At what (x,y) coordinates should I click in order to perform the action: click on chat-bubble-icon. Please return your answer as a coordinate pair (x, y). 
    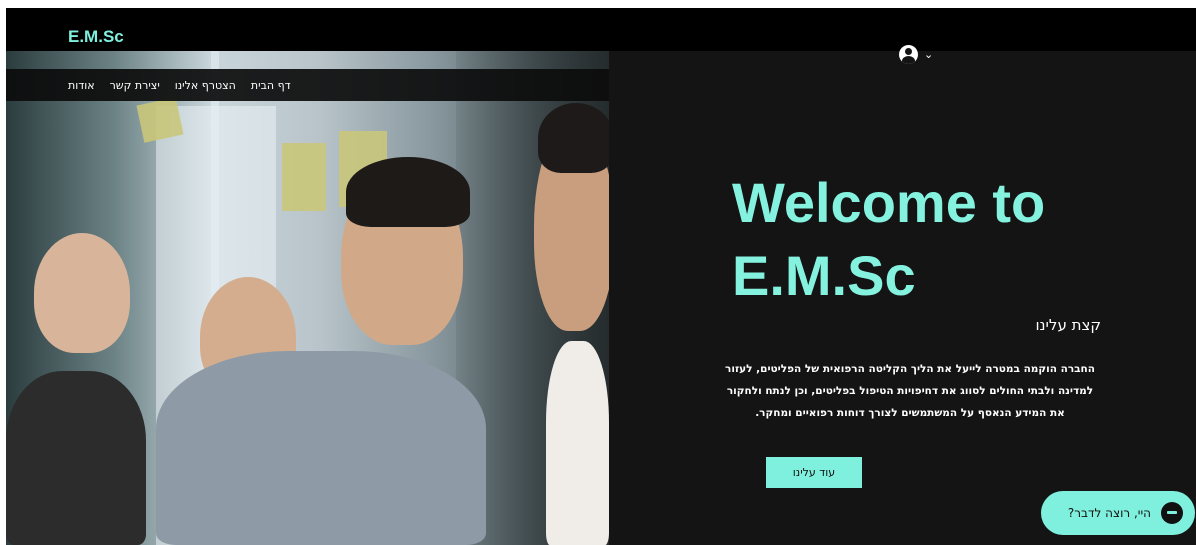
    Looking at the image, I should click on (1172, 513).